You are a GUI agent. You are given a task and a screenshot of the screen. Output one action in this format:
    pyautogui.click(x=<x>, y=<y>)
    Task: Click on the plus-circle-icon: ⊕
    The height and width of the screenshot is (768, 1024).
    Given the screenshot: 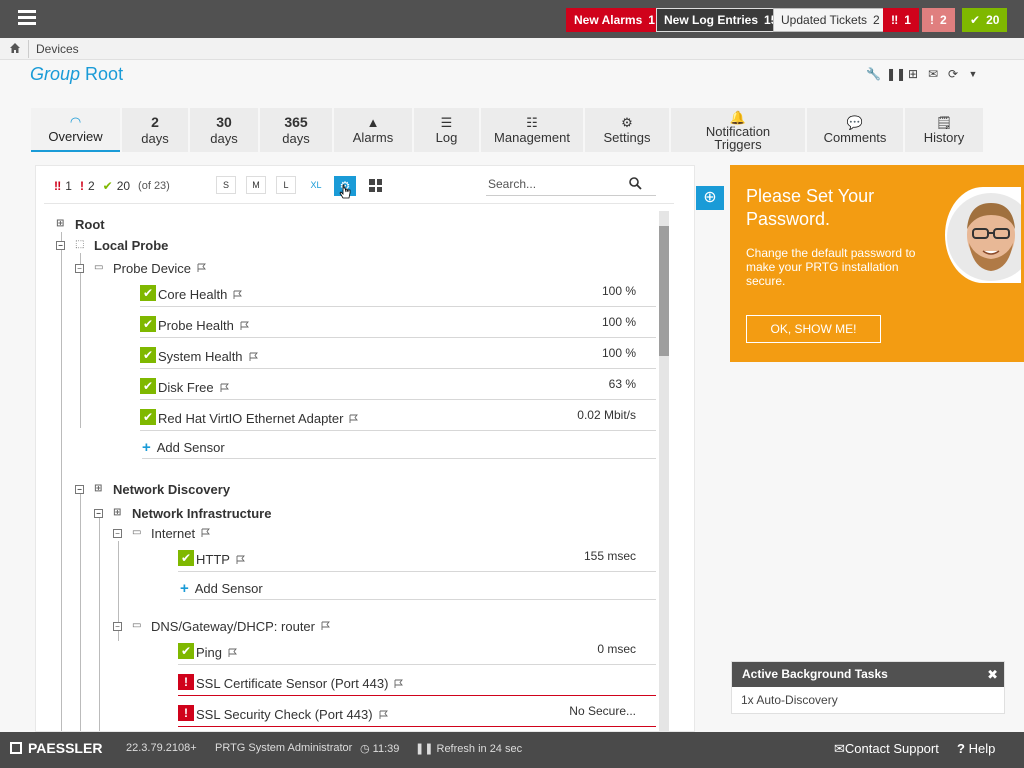 What is the action you would take?
    pyautogui.click(x=710, y=197)
    